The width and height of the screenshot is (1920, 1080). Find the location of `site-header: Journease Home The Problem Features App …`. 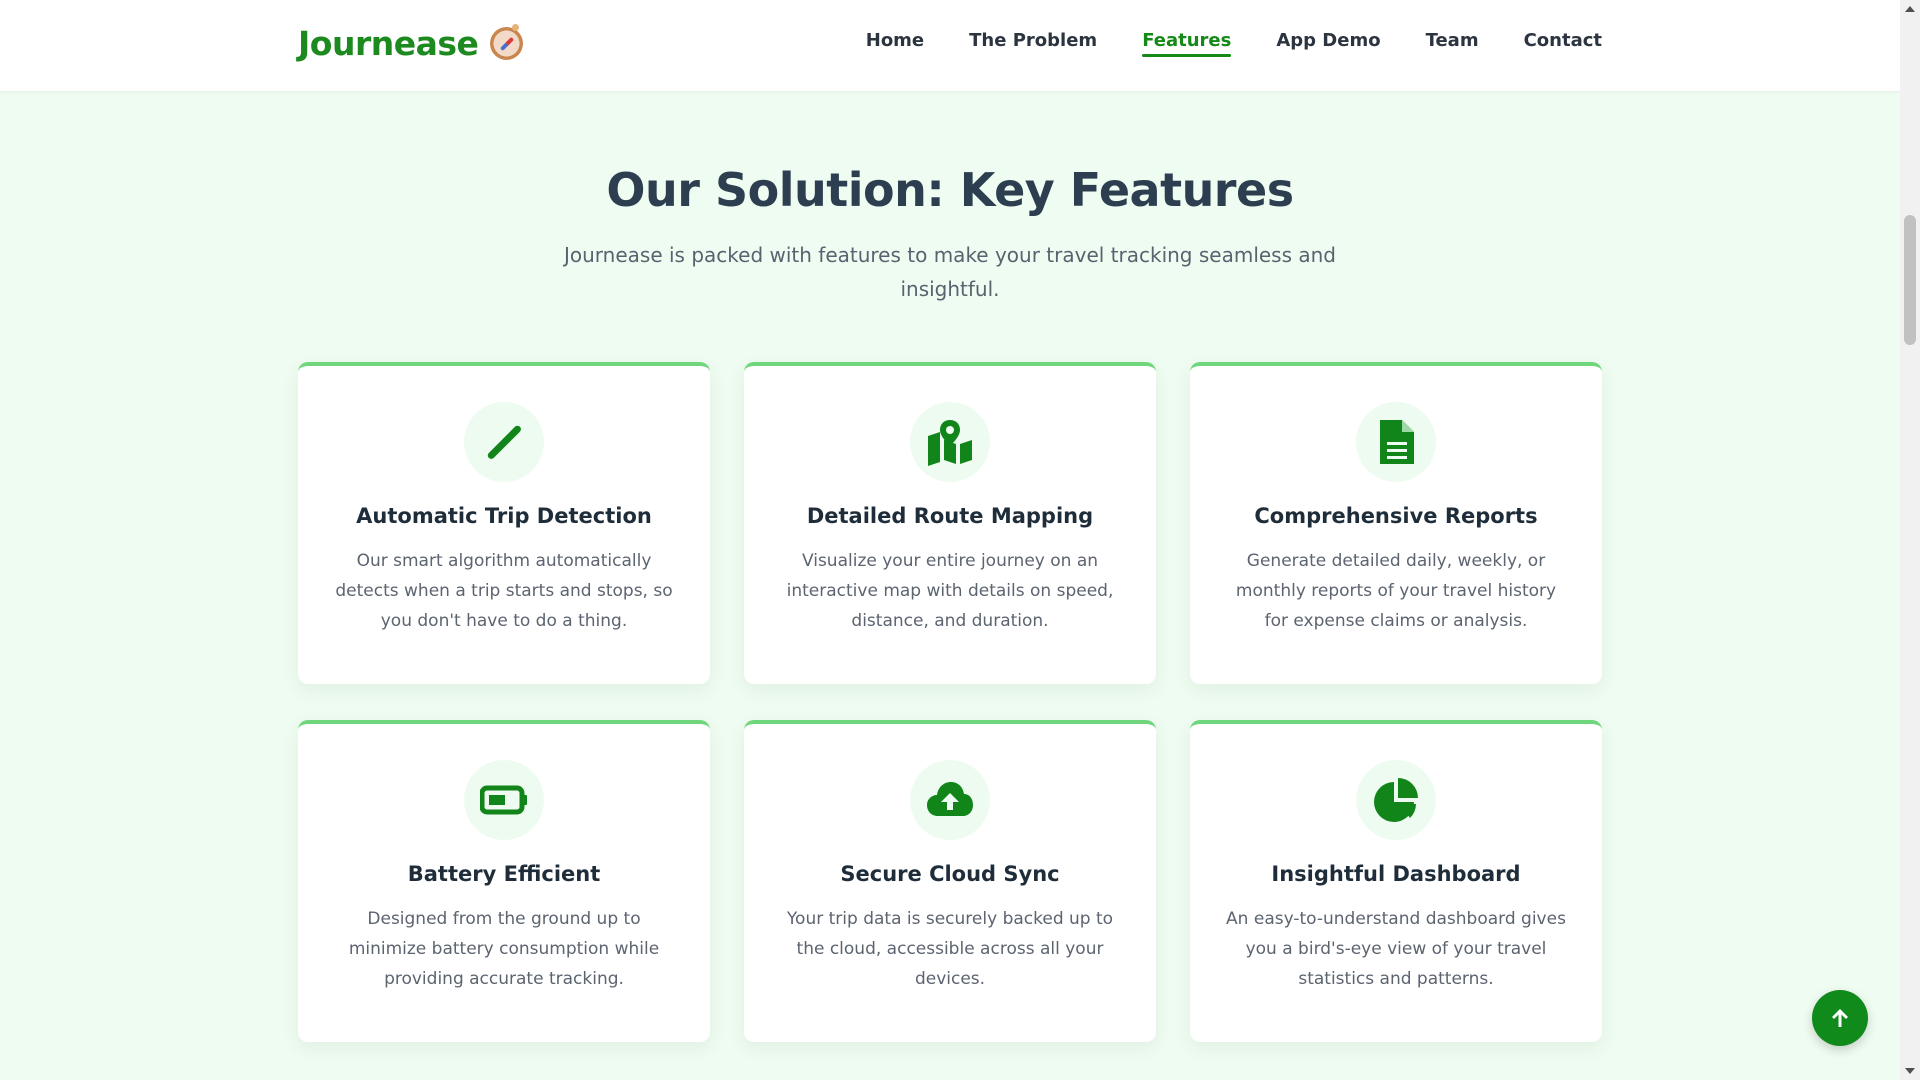

site-header: Journease Home The Problem Features App … is located at coordinates (950, 45).